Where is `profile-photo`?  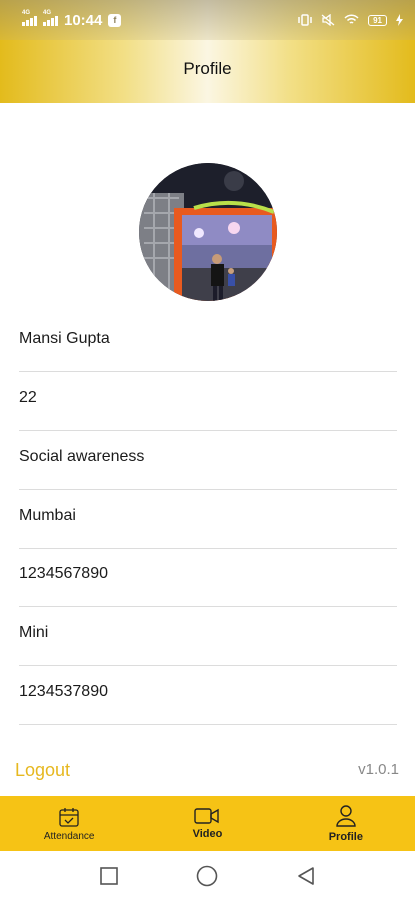
profile-photo is located at coordinates (208, 232).